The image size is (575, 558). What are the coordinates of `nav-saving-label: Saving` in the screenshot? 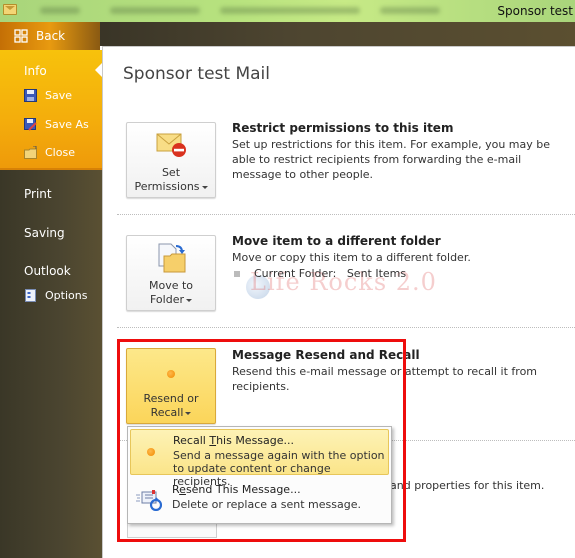 It's located at (44, 233).